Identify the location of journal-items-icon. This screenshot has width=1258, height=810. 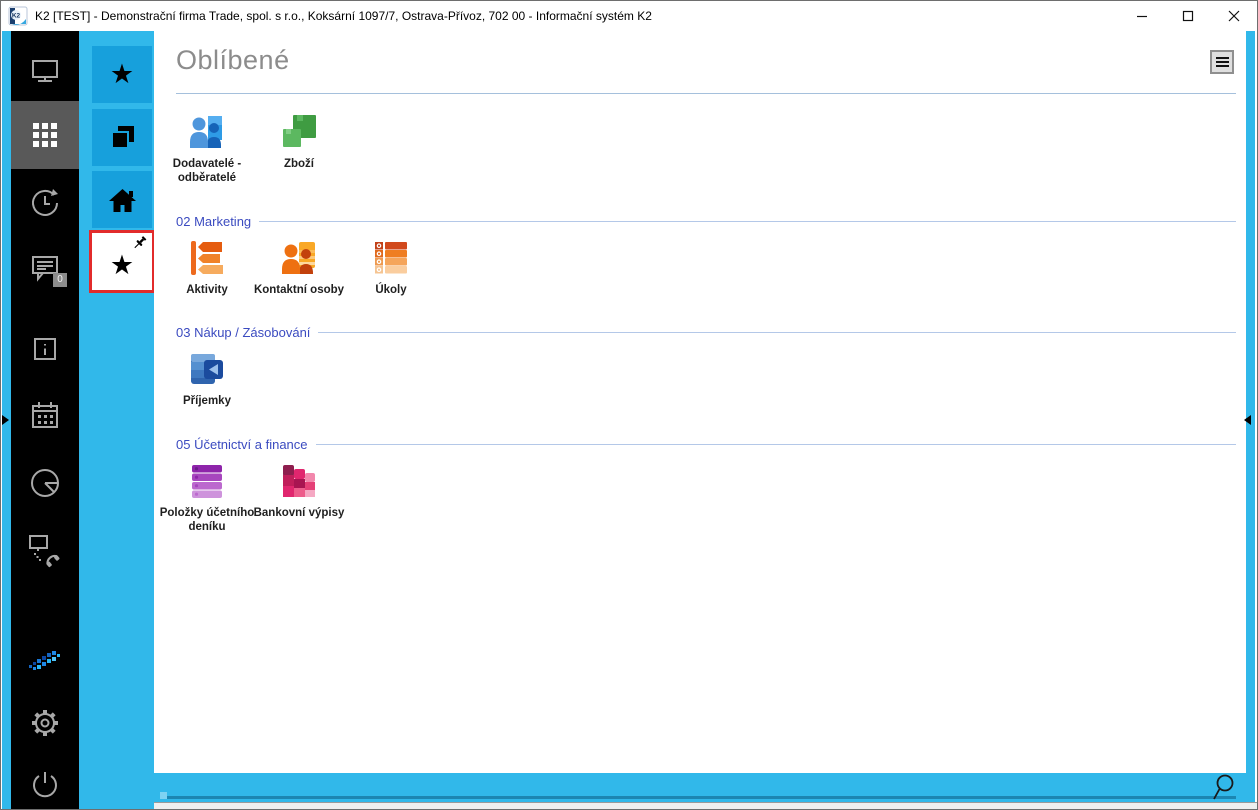
(207, 481).